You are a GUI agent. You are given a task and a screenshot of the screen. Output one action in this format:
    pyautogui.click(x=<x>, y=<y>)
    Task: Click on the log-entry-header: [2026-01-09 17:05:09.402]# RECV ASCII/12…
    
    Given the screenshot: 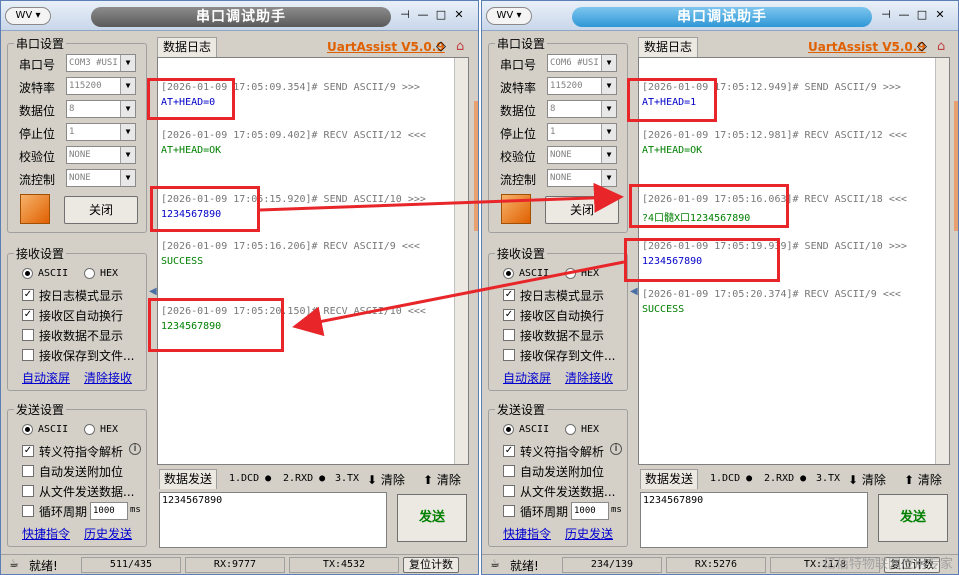 What is the action you would take?
    pyautogui.click(x=293, y=135)
    